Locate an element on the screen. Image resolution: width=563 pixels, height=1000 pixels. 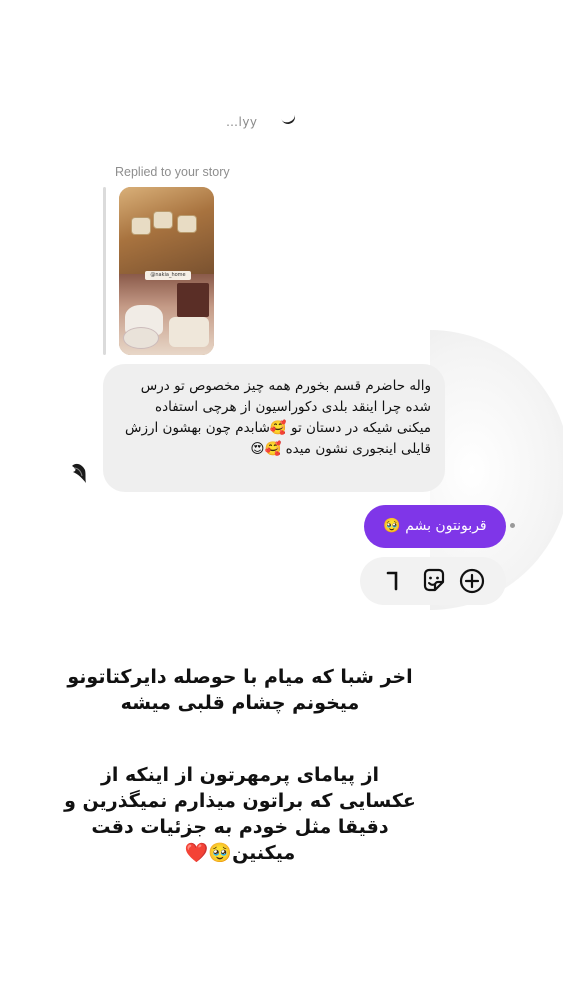
previous-message-fragment: …lyy is located at coordinates (242, 122).